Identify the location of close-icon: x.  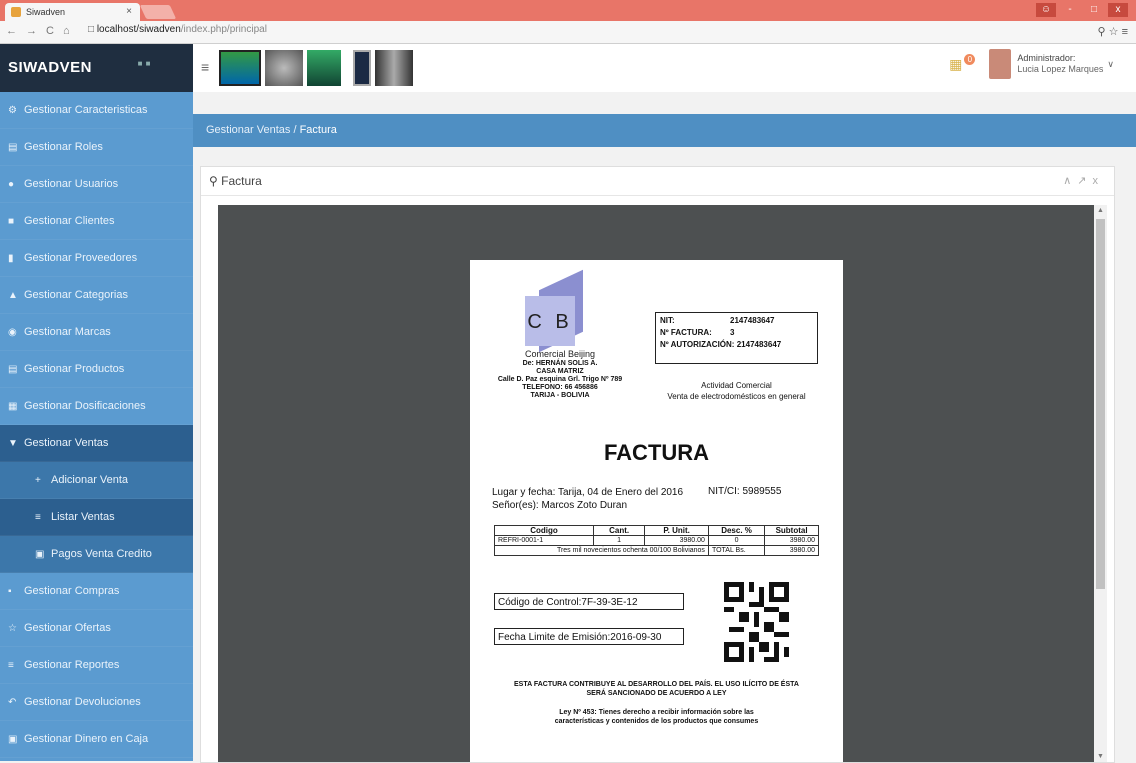
(1099, 181).